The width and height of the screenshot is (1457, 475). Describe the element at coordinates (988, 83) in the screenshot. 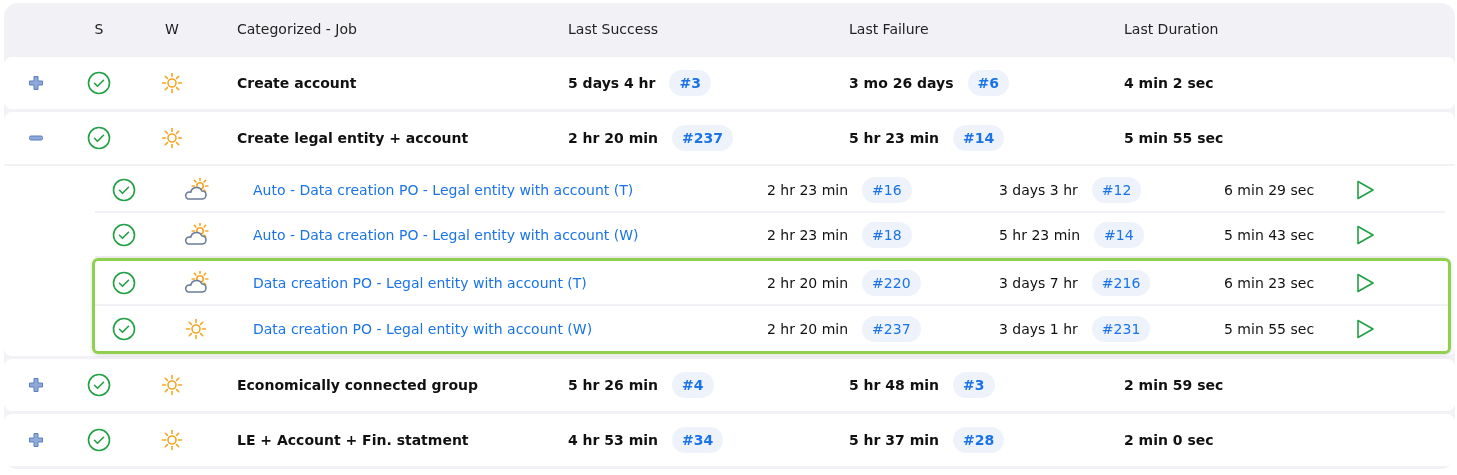

I see `build-number-link: #6` at that location.